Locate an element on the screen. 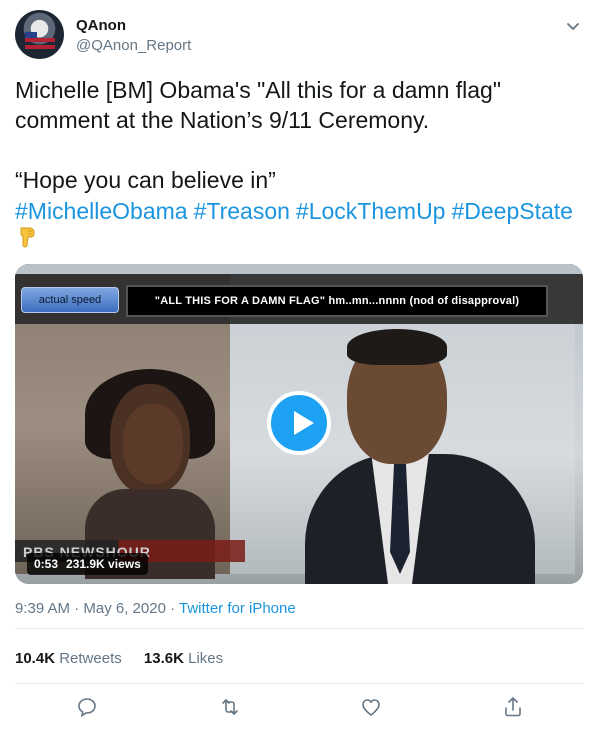 Image resolution: width=597 pixels, height=731 pixels. likes-count: 13.6K is located at coordinates (163, 658).